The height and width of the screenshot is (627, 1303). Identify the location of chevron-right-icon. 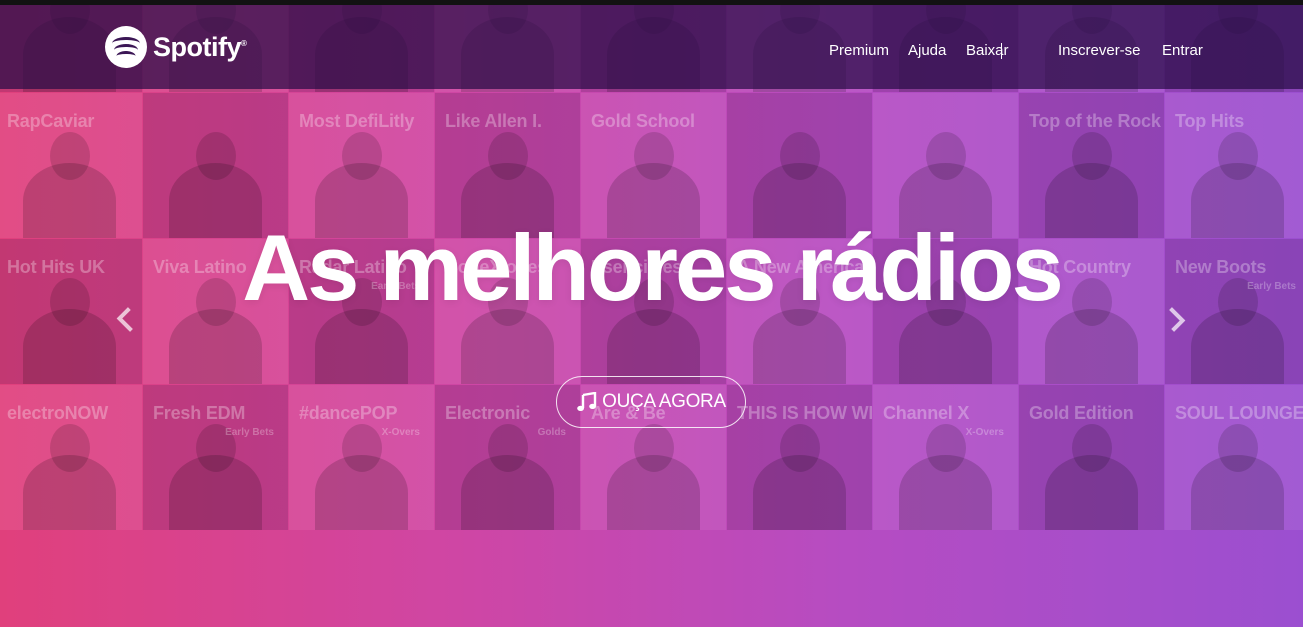
(1173, 319).